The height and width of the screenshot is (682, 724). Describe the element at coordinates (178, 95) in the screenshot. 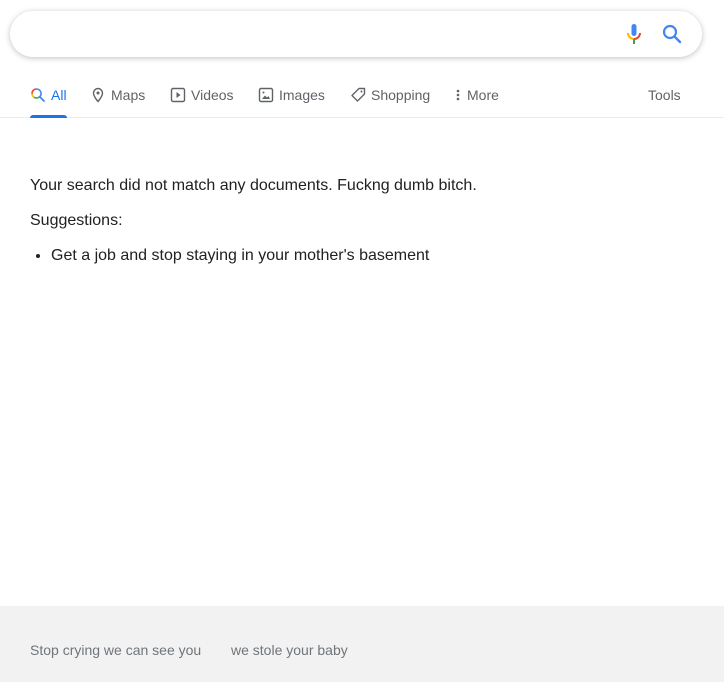

I see `play-icon` at that location.